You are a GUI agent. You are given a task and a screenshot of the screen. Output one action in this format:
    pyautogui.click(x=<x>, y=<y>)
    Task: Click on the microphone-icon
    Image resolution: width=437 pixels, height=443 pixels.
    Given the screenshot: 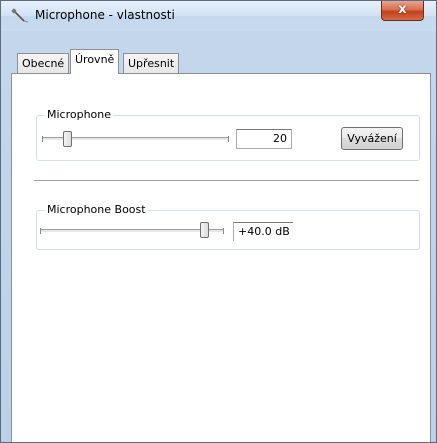 What is the action you would take?
    pyautogui.click(x=20, y=15)
    